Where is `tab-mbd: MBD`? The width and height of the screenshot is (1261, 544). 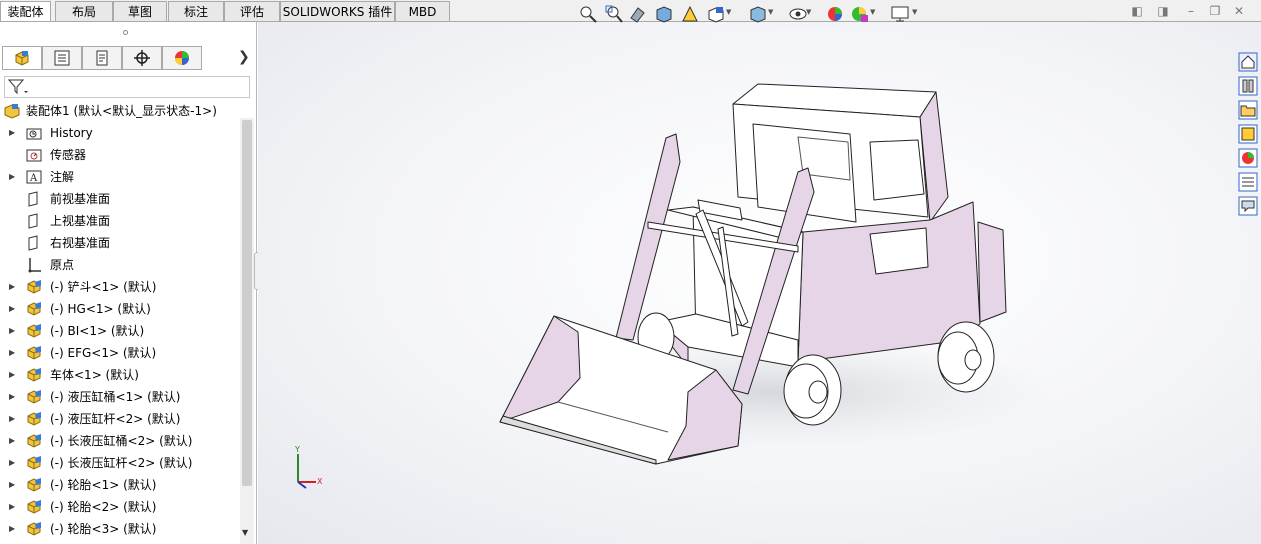 tab-mbd: MBD is located at coordinates (422, 11).